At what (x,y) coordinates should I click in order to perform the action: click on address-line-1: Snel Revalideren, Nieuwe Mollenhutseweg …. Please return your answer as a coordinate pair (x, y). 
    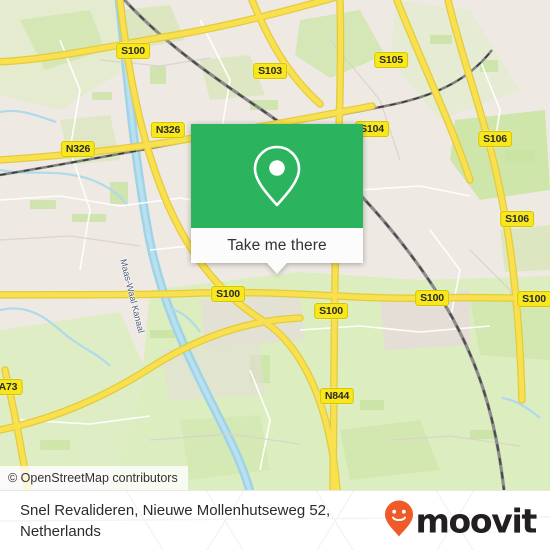
    Looking at the image, I should click on (175, 510).